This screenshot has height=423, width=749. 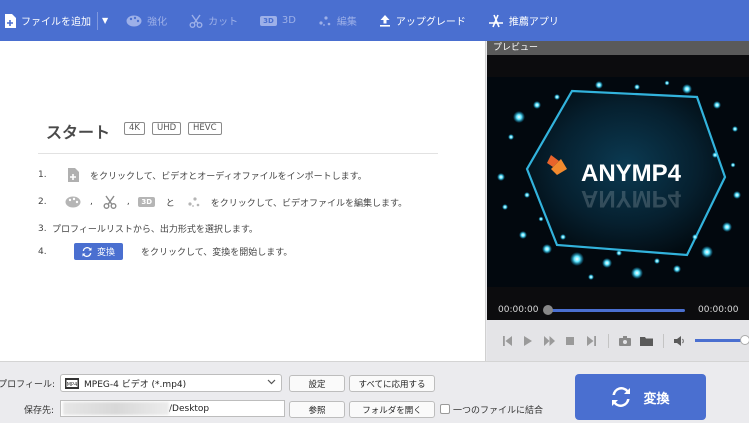 What do you see at coordinates (42, 228) in the screenshot?
I see `step-number: 3.` at bounding box center [42, 228].